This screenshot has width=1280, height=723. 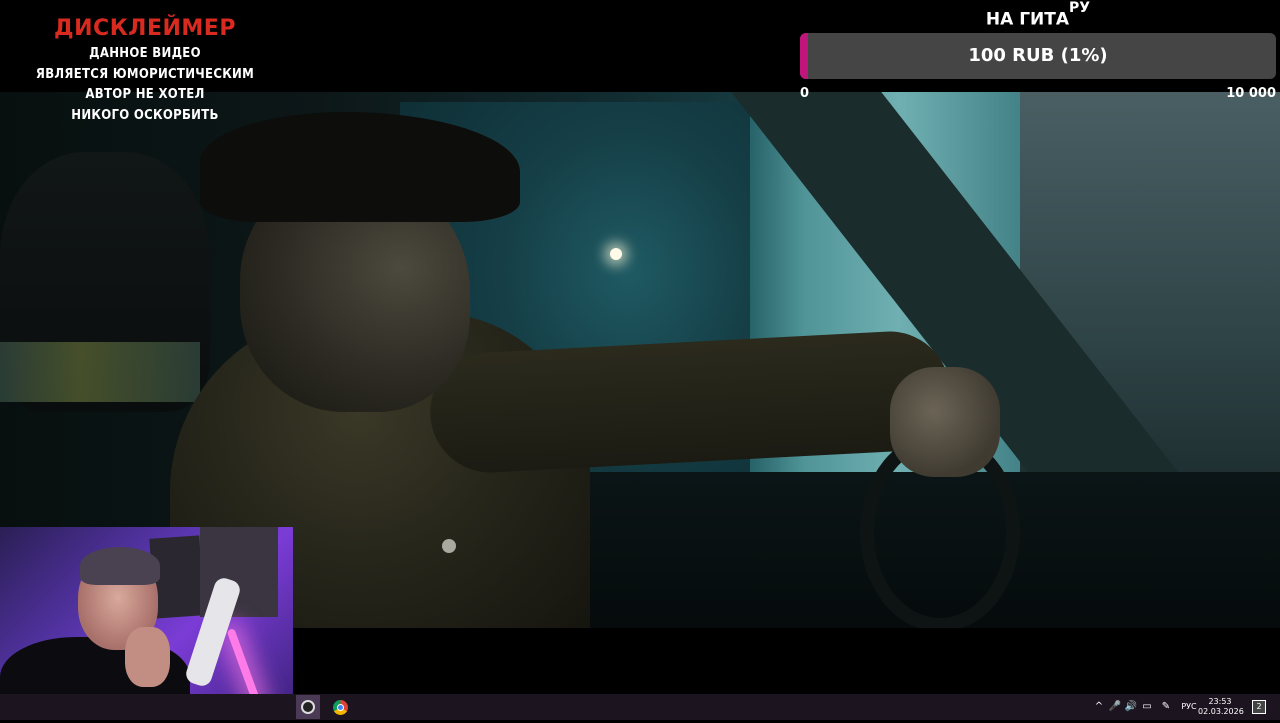 I want to click on tray-clock: 23:53 02.03.2026, so click(x=1221, y=710).